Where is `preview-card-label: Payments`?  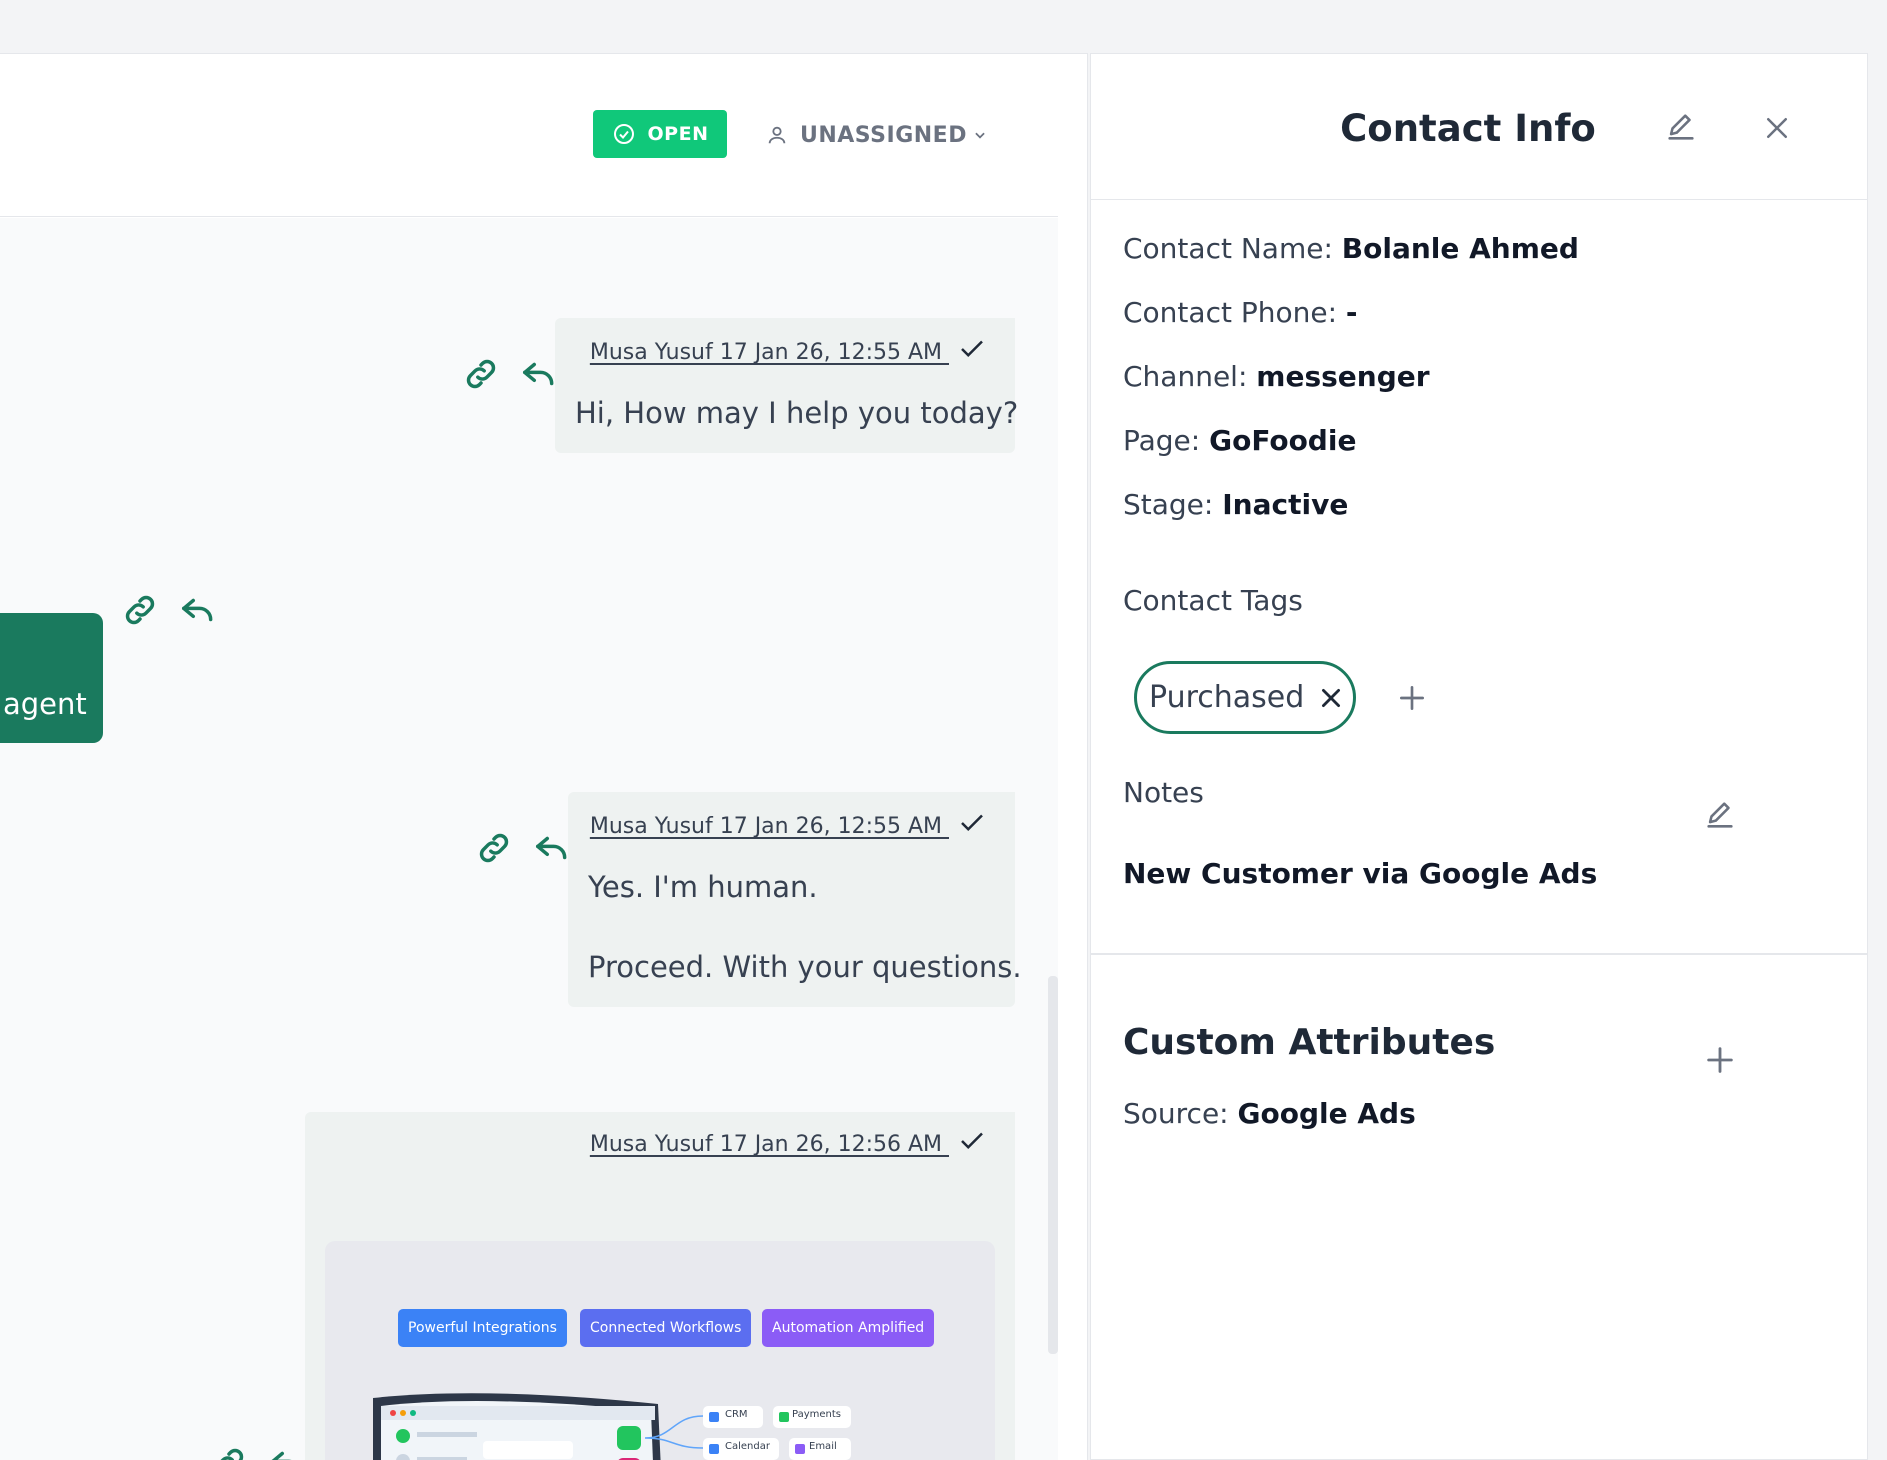 preview-card-label: Payments is located at coordinates (816, 1414).